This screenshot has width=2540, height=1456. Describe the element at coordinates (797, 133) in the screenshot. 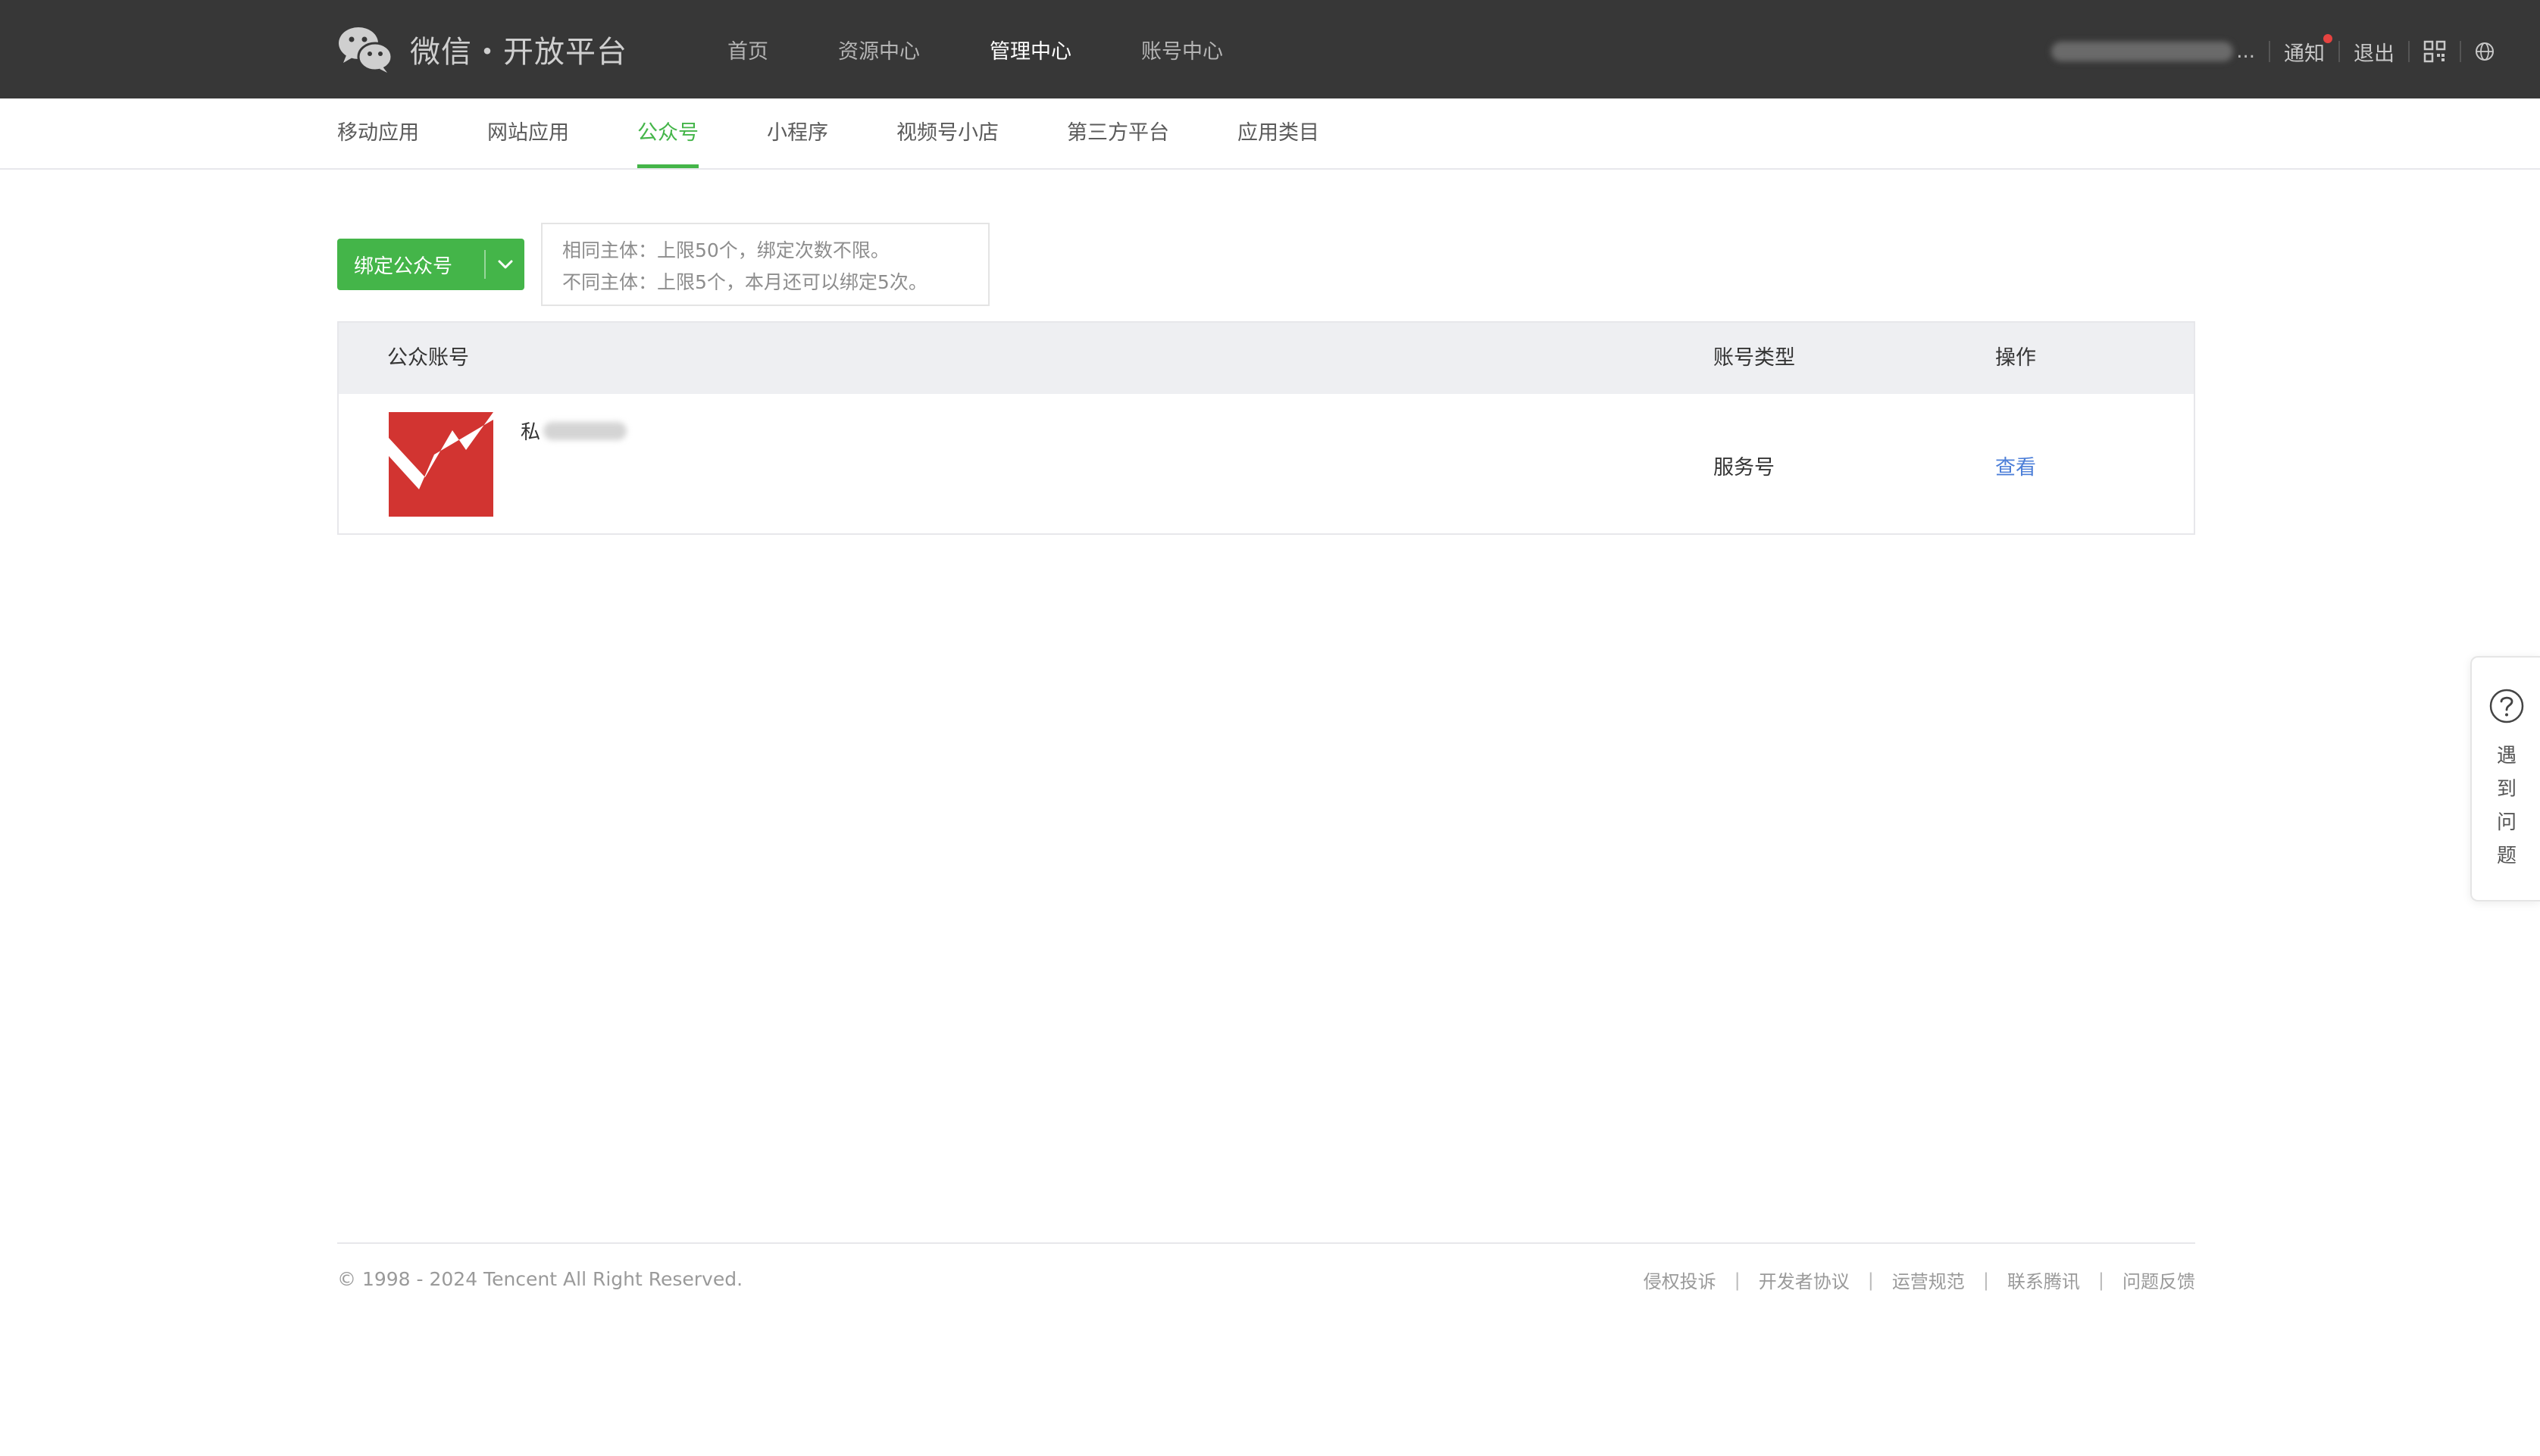

I see `tab-mini-programs: 小程序` at that location.